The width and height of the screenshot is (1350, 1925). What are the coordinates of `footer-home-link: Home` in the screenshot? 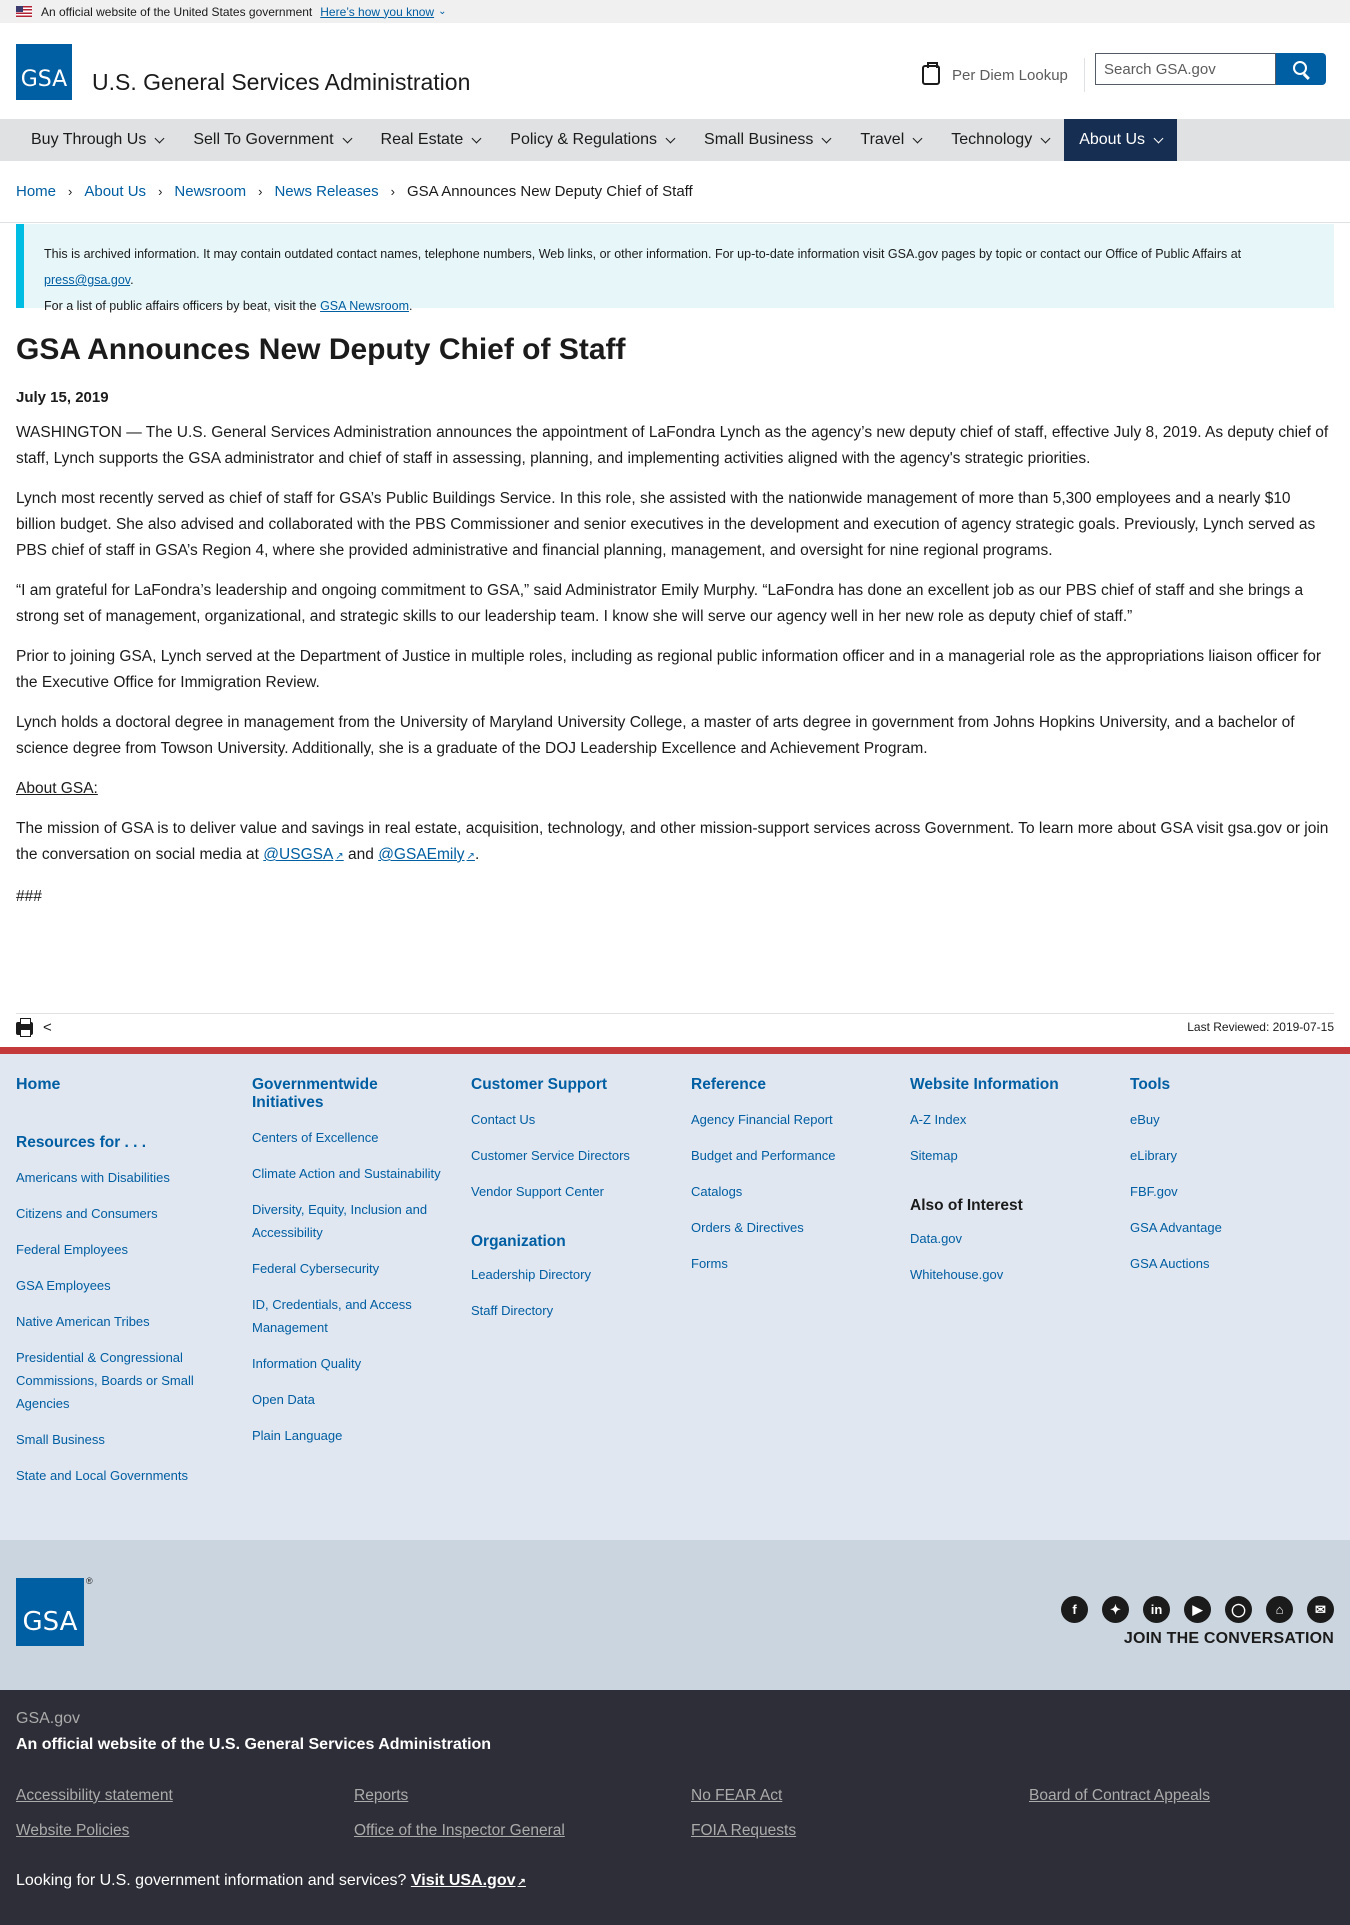 It's located at (116, 1085).